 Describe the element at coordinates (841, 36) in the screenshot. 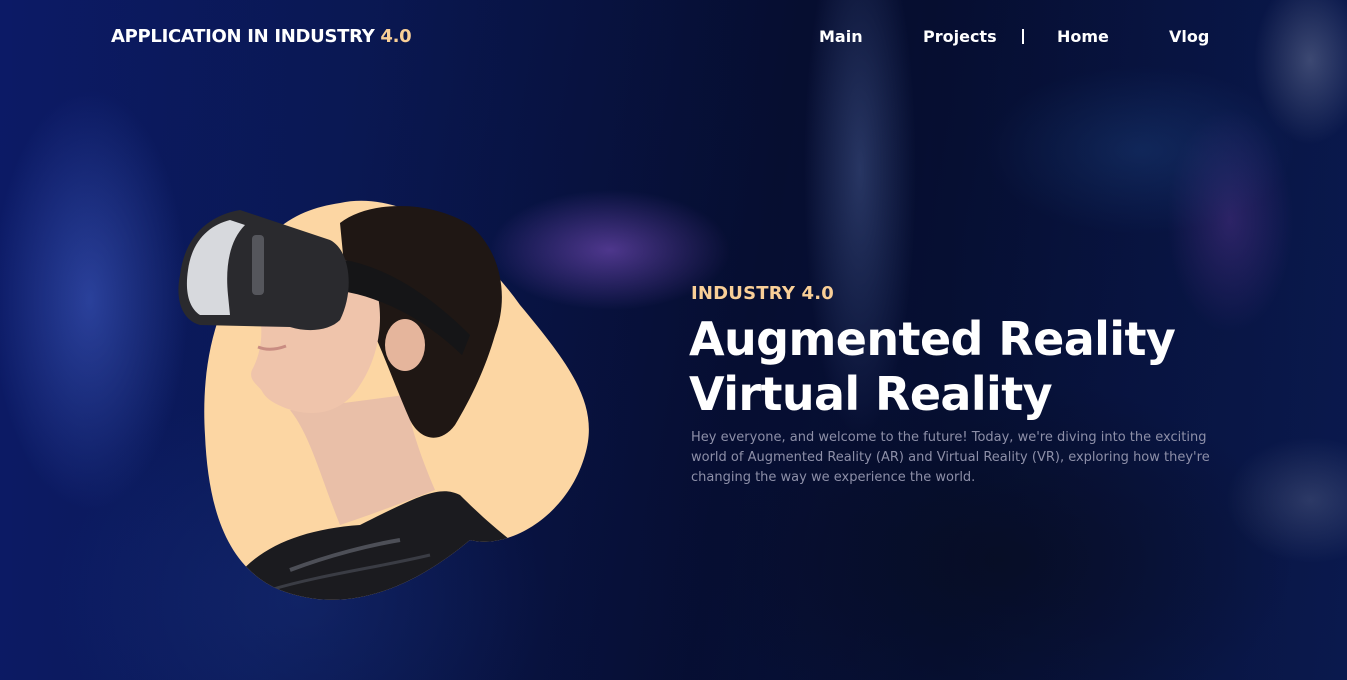

I see `nav-item-main: Main` at that location.